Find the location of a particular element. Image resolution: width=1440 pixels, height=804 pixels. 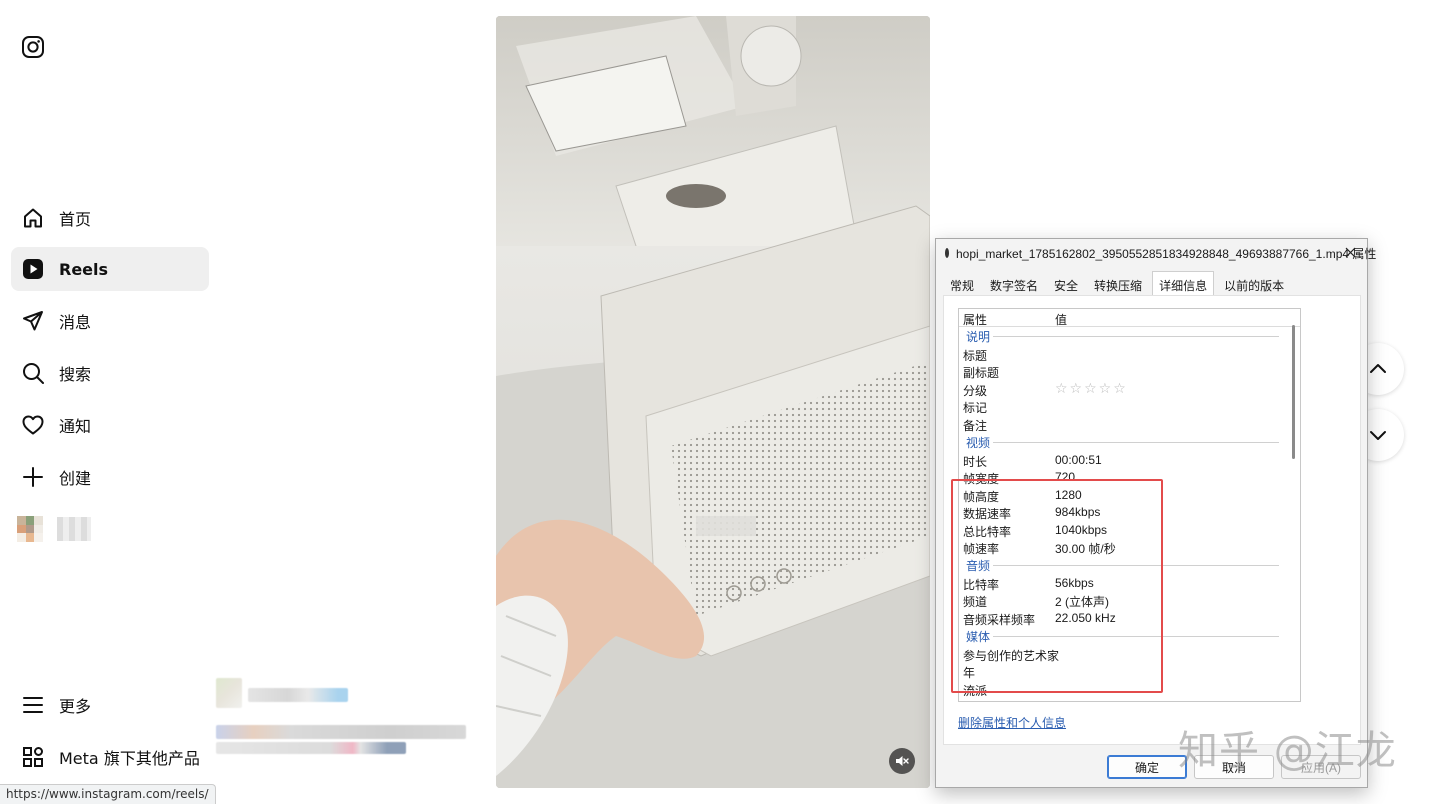

property-list-header: 属性 值 is located at coordinates (1129, 318).